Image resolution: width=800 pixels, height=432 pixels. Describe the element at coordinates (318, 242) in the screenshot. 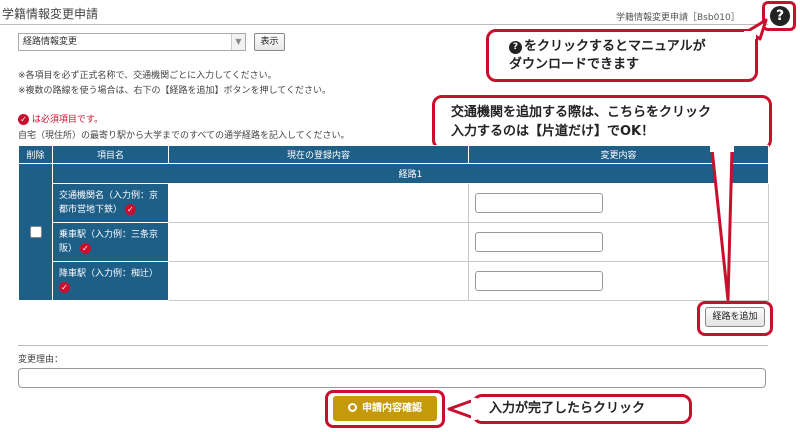

I see `current-boarding` at that location.